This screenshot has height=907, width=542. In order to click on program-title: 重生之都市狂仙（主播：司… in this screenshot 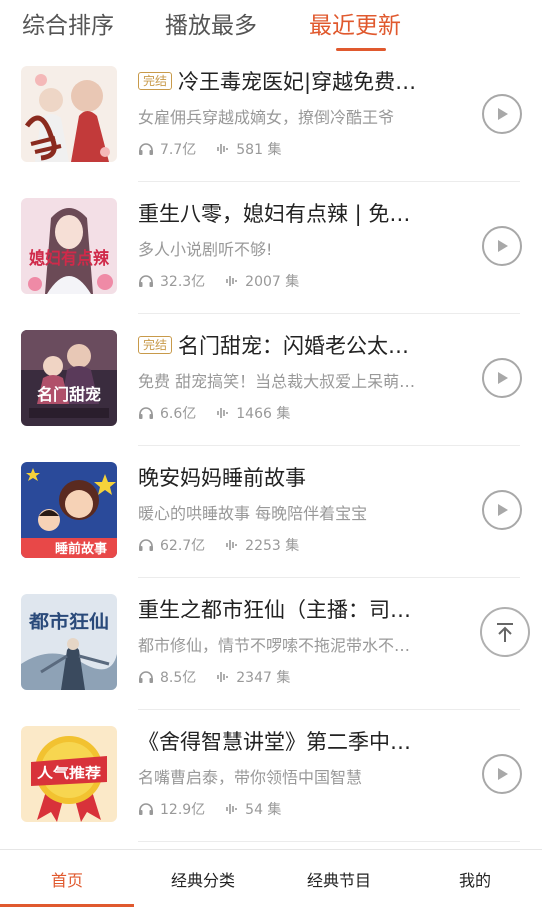, I will do `click(274, 610)`.